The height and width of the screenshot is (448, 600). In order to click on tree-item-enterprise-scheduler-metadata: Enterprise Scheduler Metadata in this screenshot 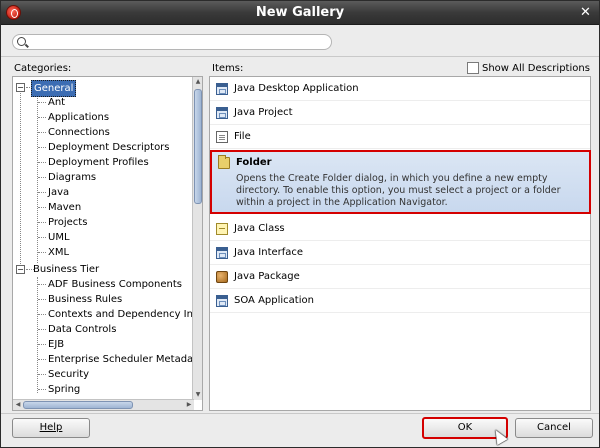, I will do `click(120, 359)`.